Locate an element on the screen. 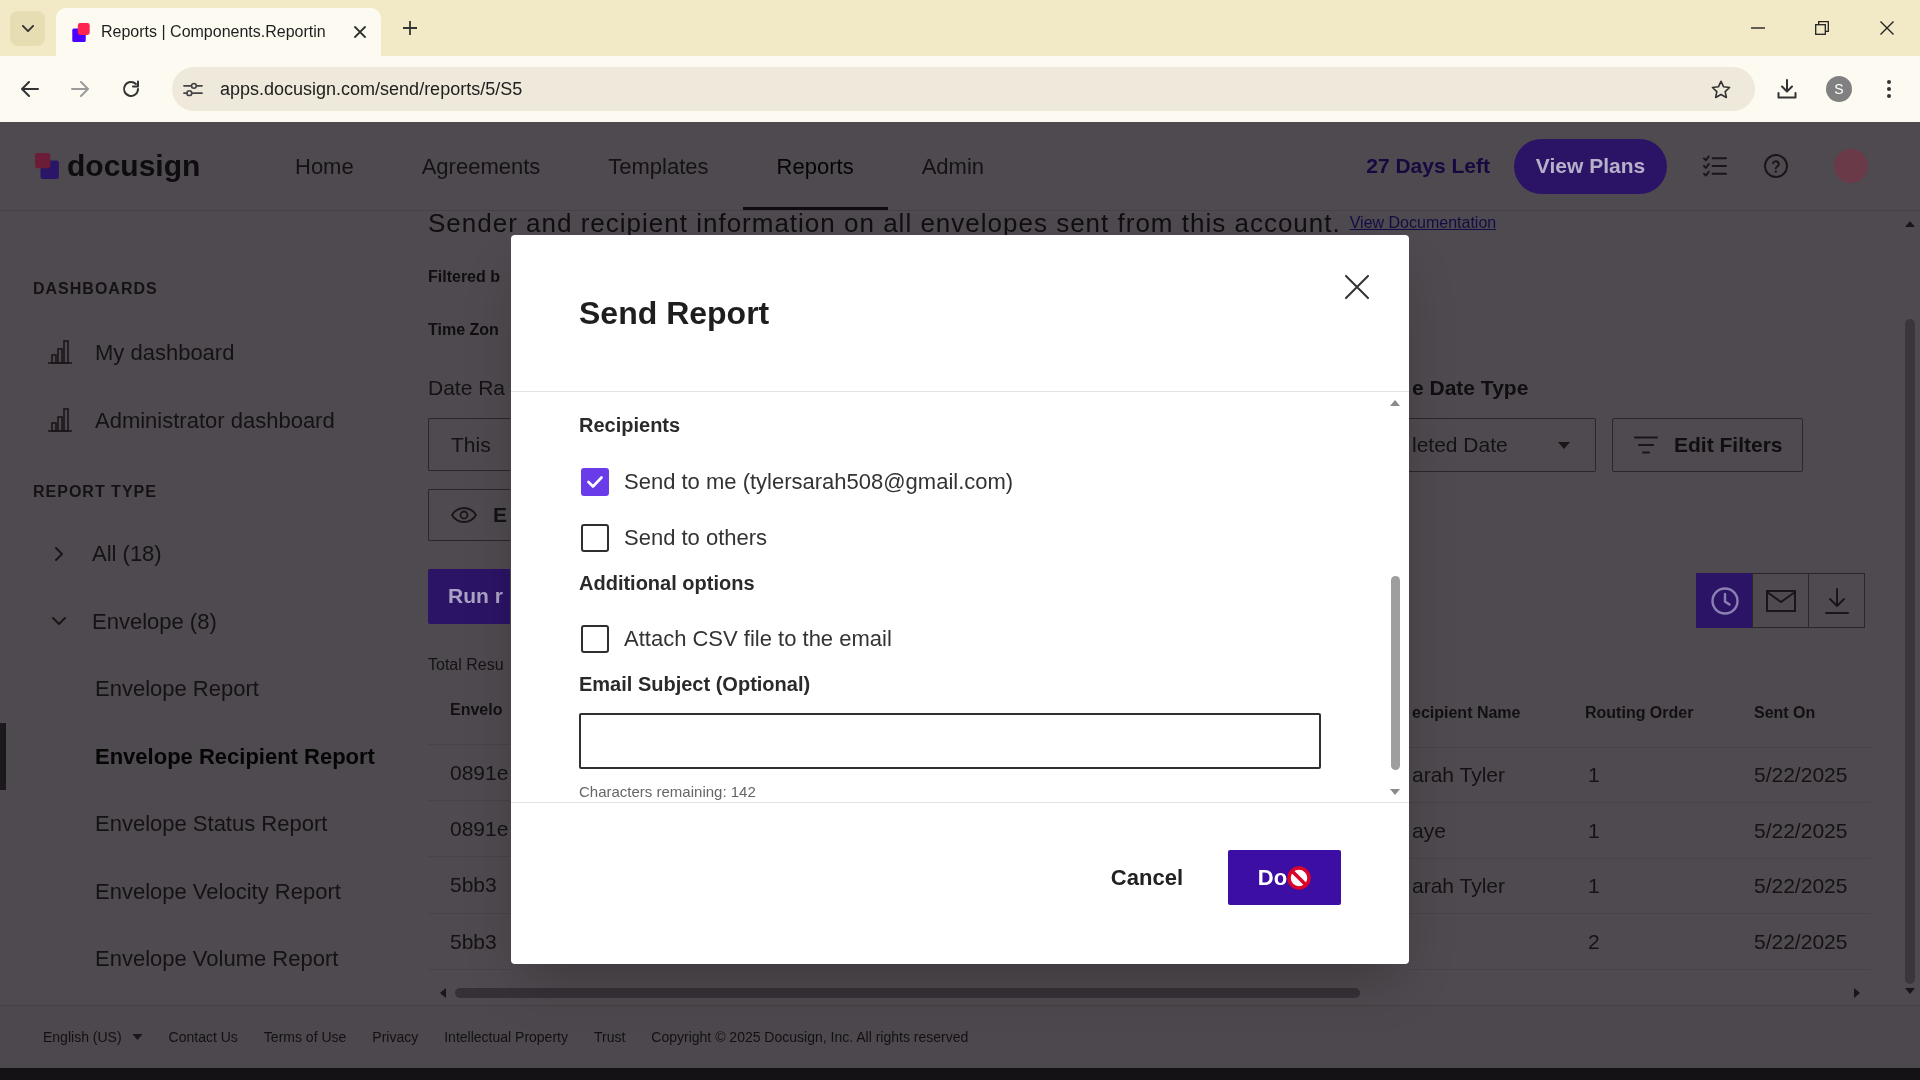 Image resolution: width=1920 pixels, height=1080 pixels. table-cell-text: aye is located at coordinates (1429, 830).